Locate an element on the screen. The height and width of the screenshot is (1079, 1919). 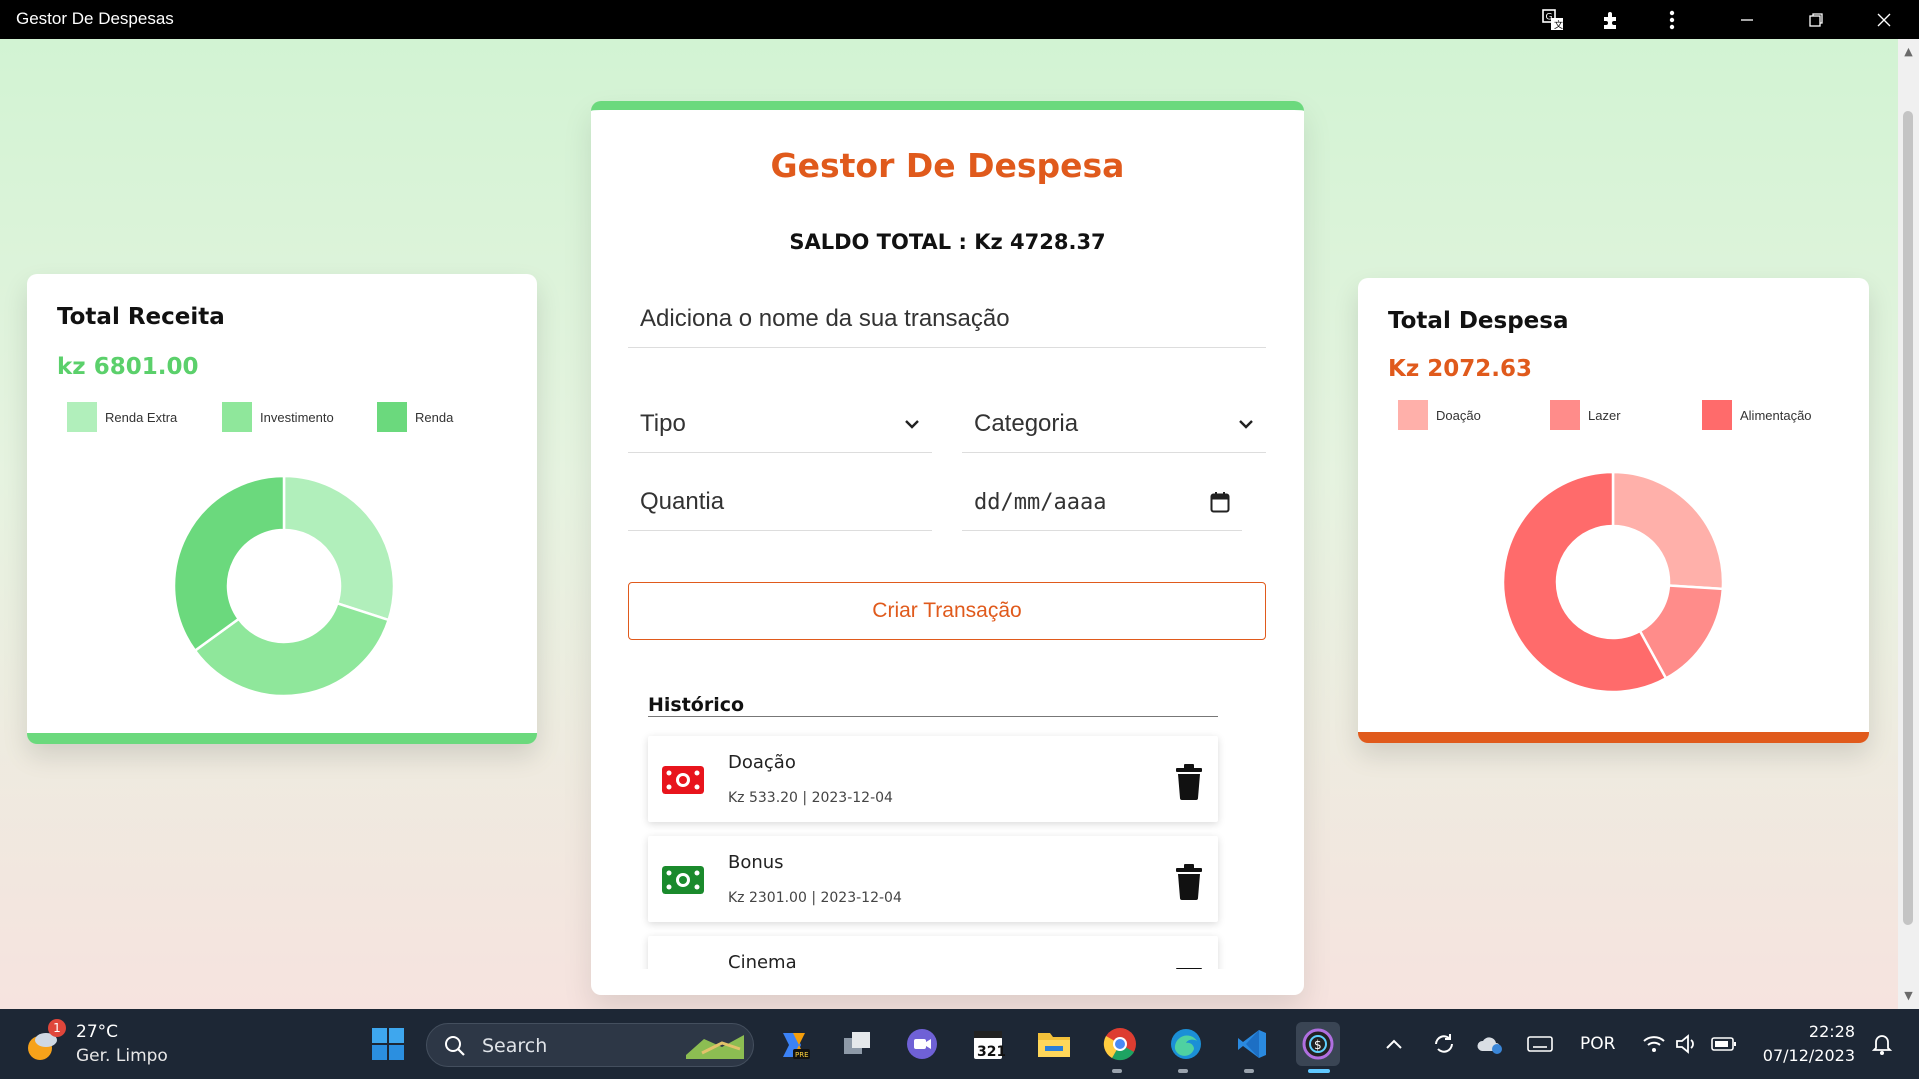
legend-item-investimento: Investimento is located at coordinates (299, 417).